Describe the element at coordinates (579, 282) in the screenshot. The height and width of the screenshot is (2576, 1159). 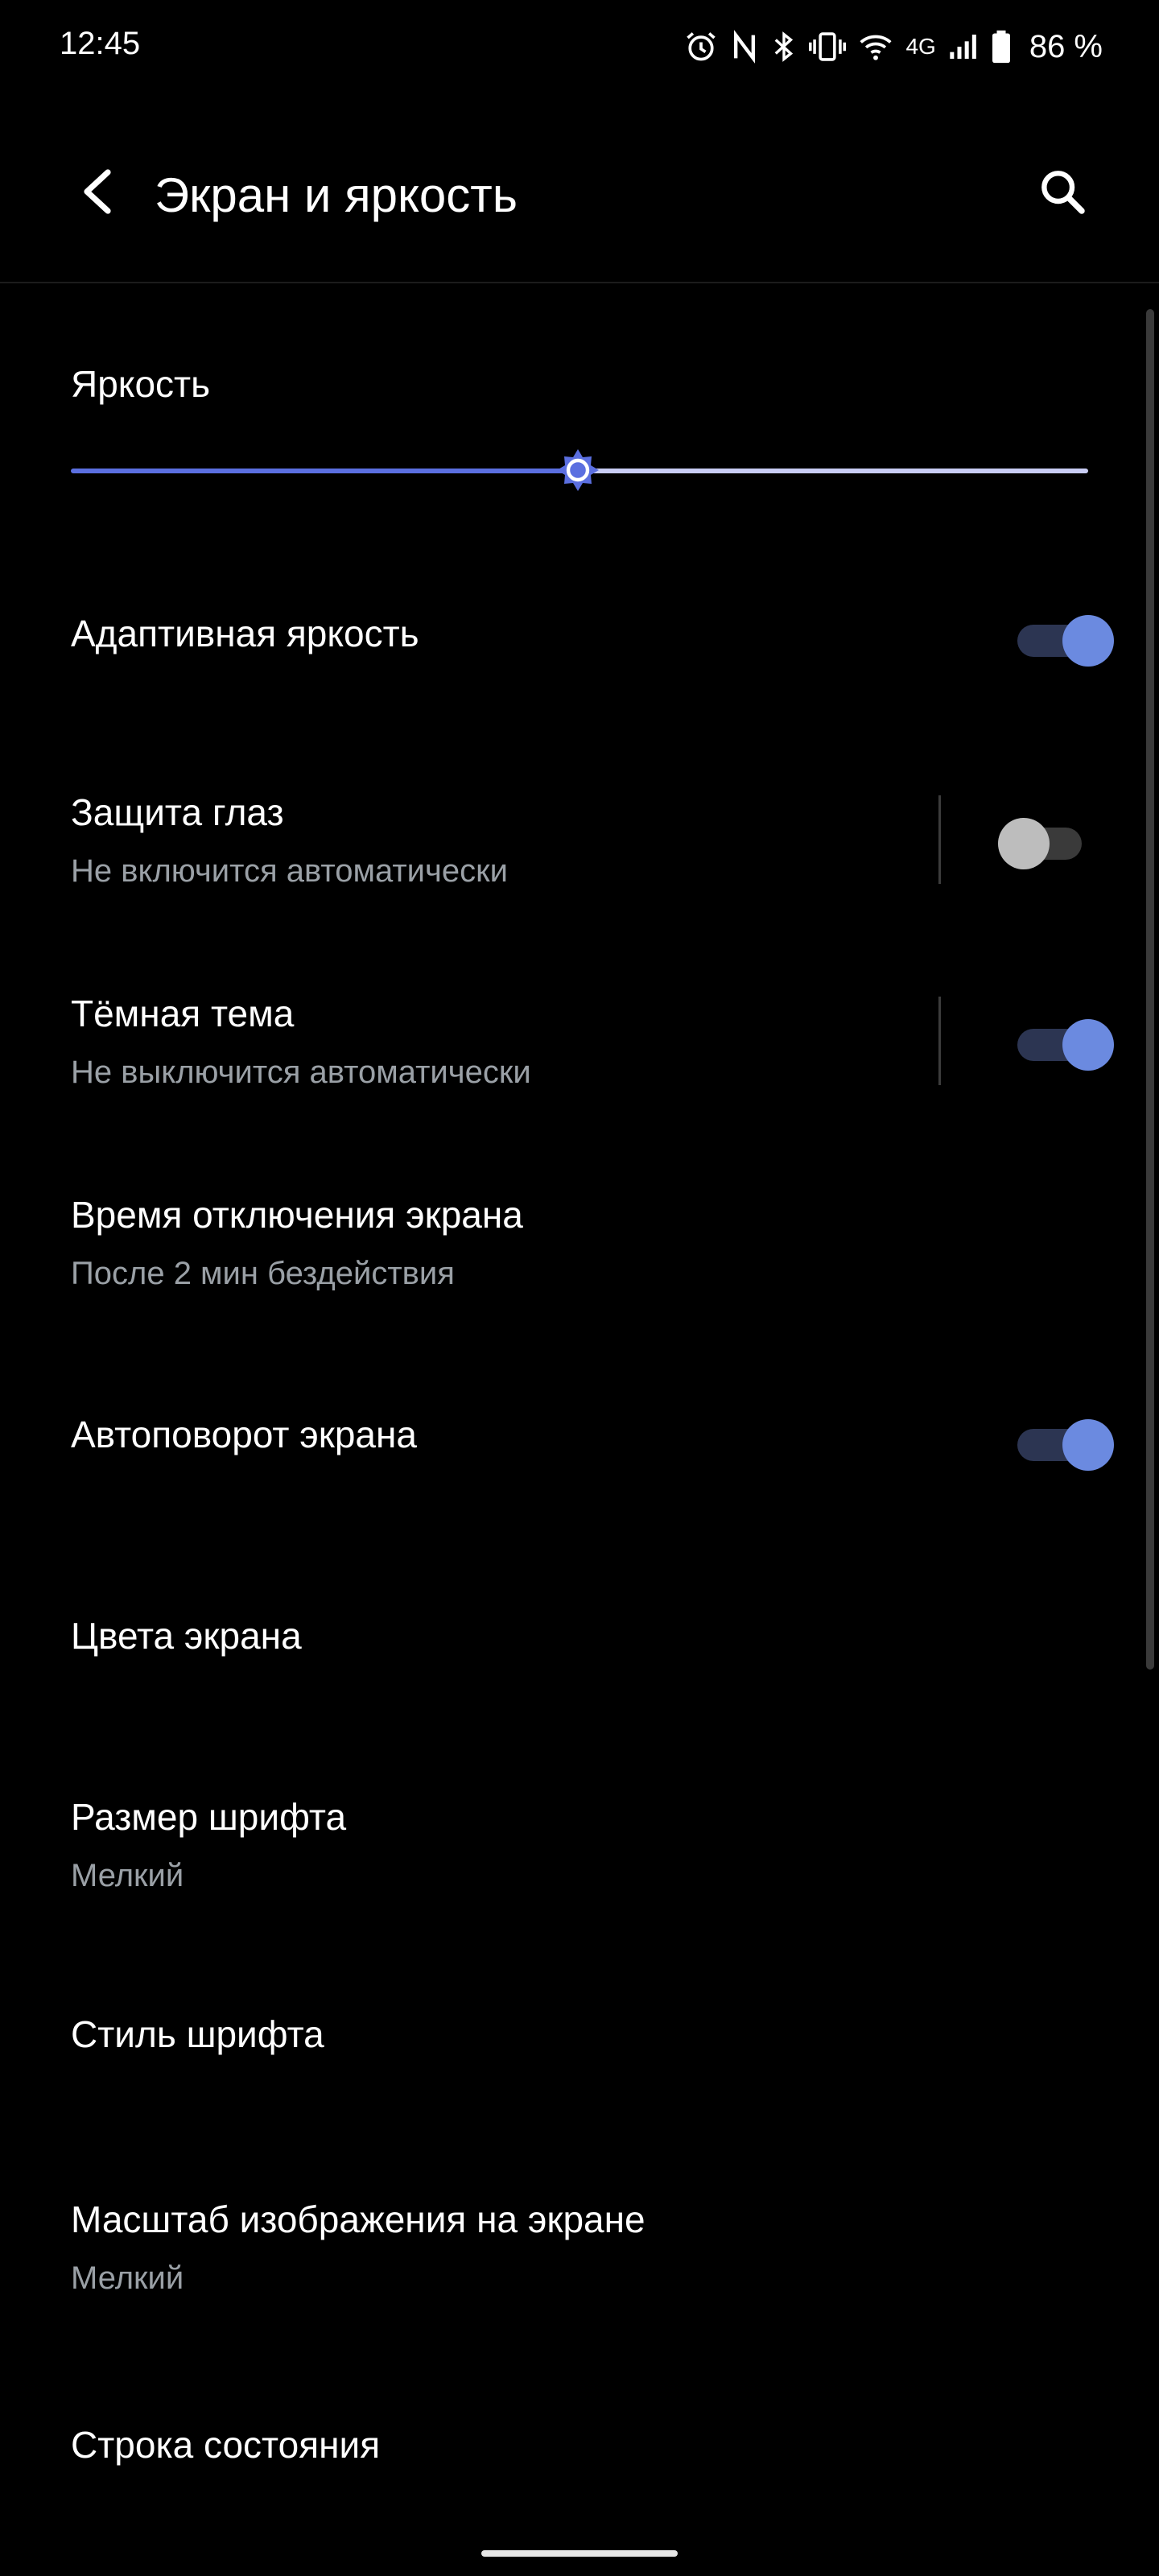
I see `header-divider` at that location.